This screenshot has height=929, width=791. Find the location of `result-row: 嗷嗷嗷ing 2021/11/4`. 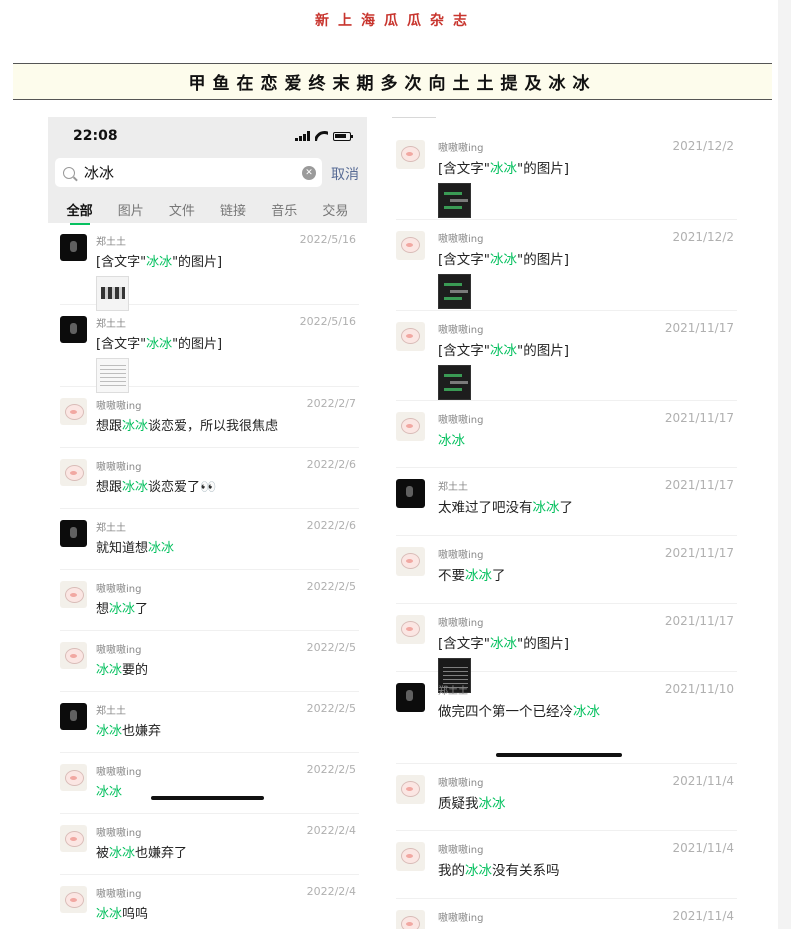

result-row: 嗷嗷嗷ing 2021/11/4 is located at coordinates (566, 914).